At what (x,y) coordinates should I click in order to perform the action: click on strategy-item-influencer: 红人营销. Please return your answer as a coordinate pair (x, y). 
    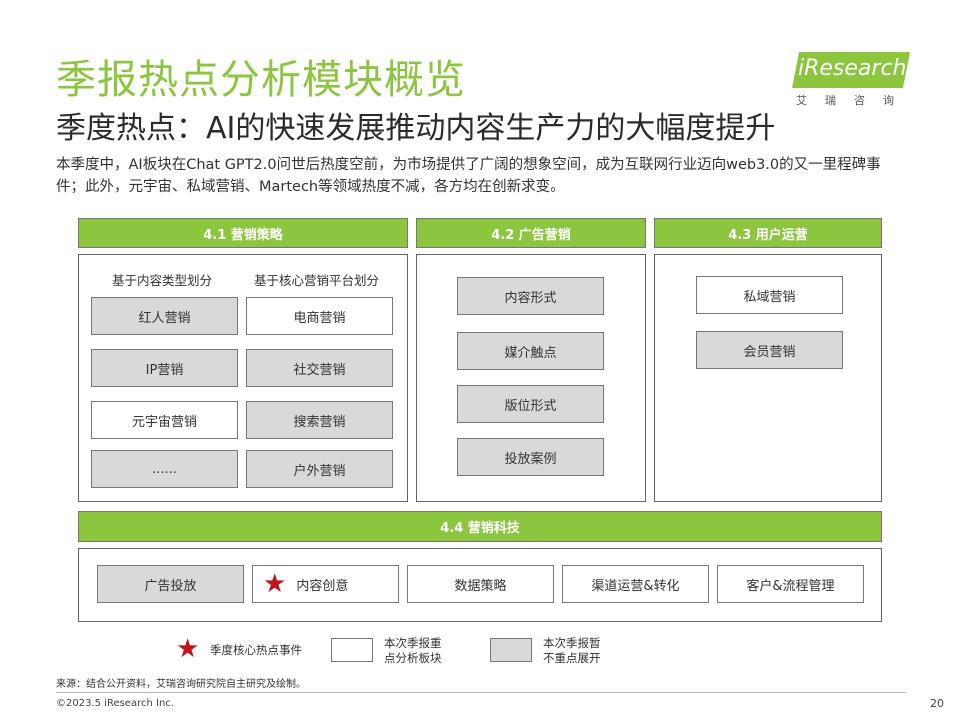
    Looking at the image, I should click on (164, 316).